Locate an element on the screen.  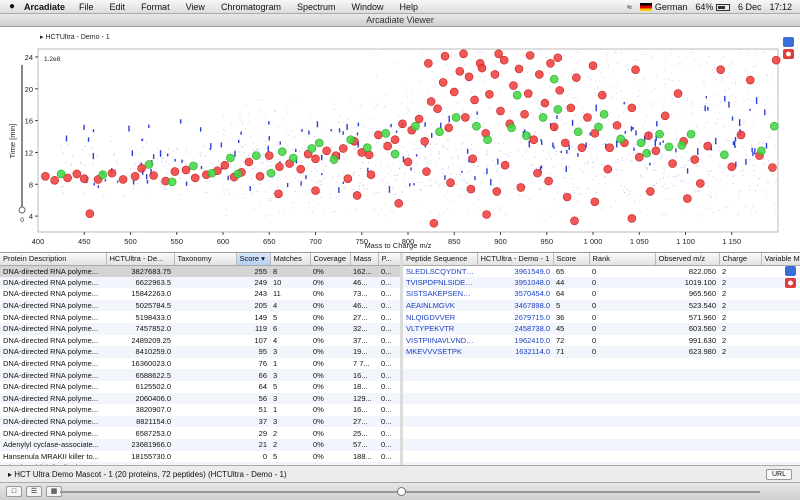
peptide-column-header: Charge is located at coordinates (740, 259).